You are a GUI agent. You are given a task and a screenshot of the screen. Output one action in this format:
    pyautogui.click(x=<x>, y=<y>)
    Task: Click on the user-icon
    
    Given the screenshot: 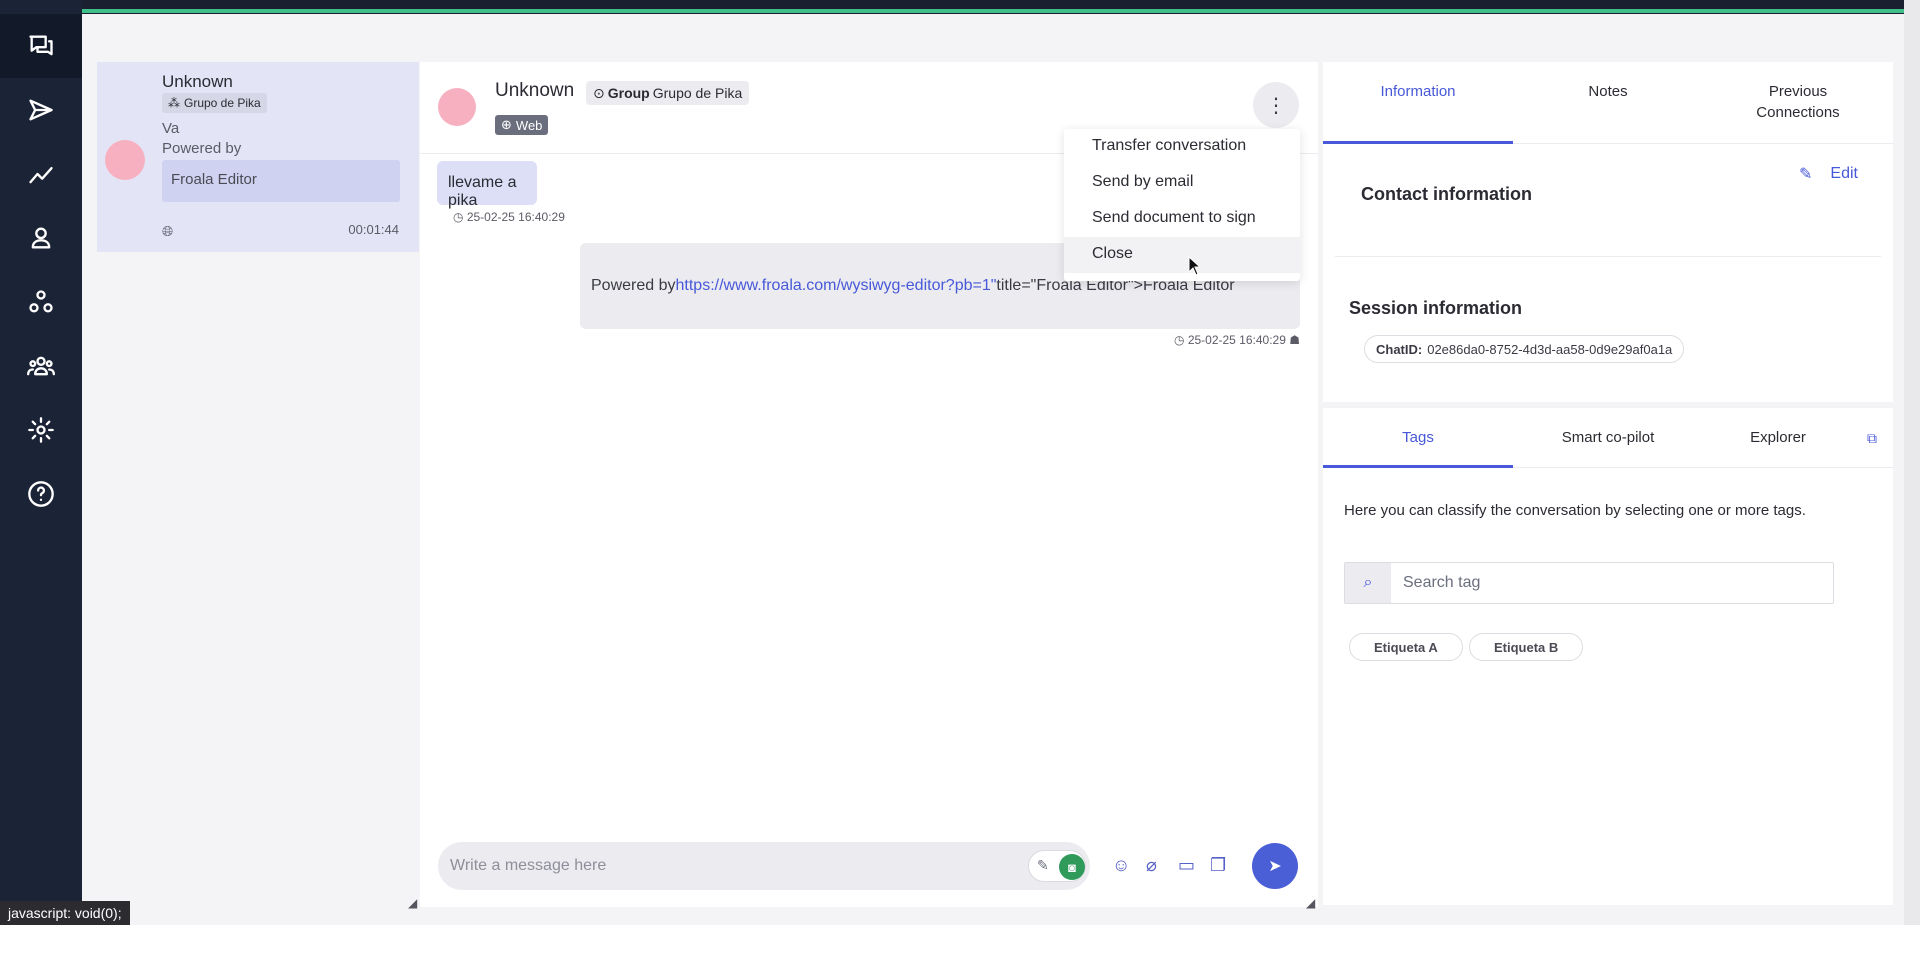 What is the action you would take?
    pyautogui.click(x=41, y=238)
    